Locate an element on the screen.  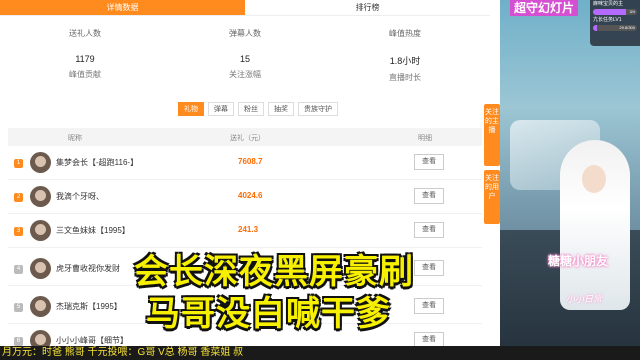
followed-users-tab: 关注的用户 is located at coordinates (492, 197).